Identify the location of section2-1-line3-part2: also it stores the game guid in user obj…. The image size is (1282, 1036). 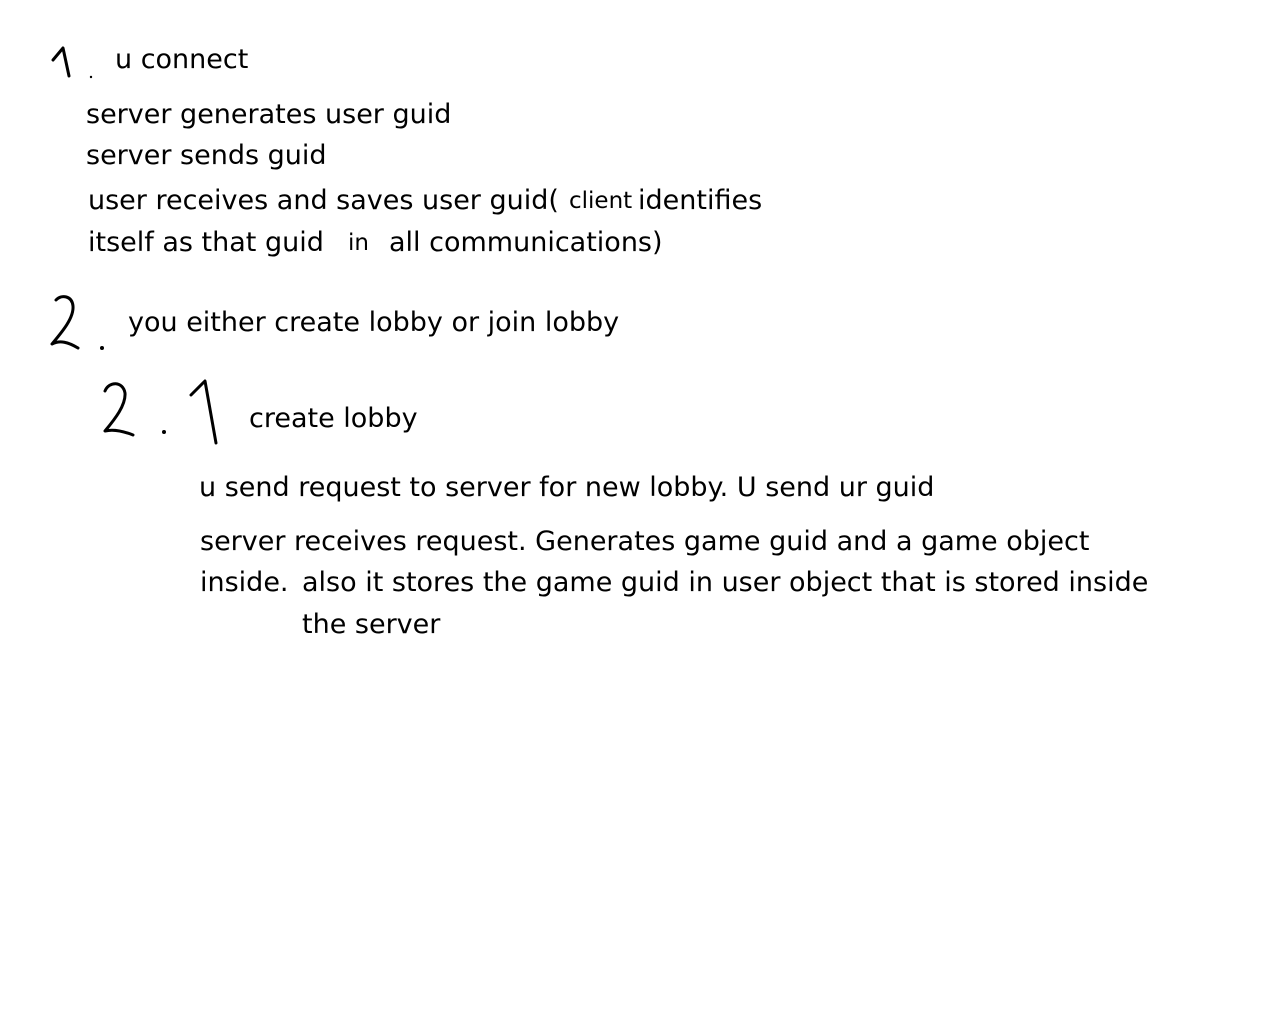
(725, 582).